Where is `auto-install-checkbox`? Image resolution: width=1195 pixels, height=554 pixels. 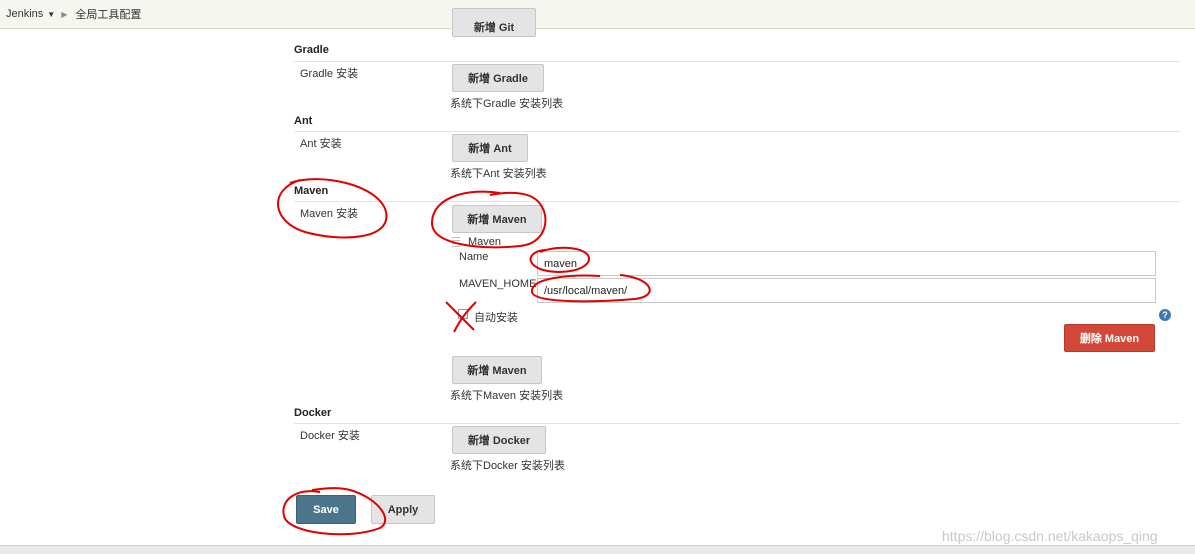
auto-install-checkbox is located at coordinates (463, 314).